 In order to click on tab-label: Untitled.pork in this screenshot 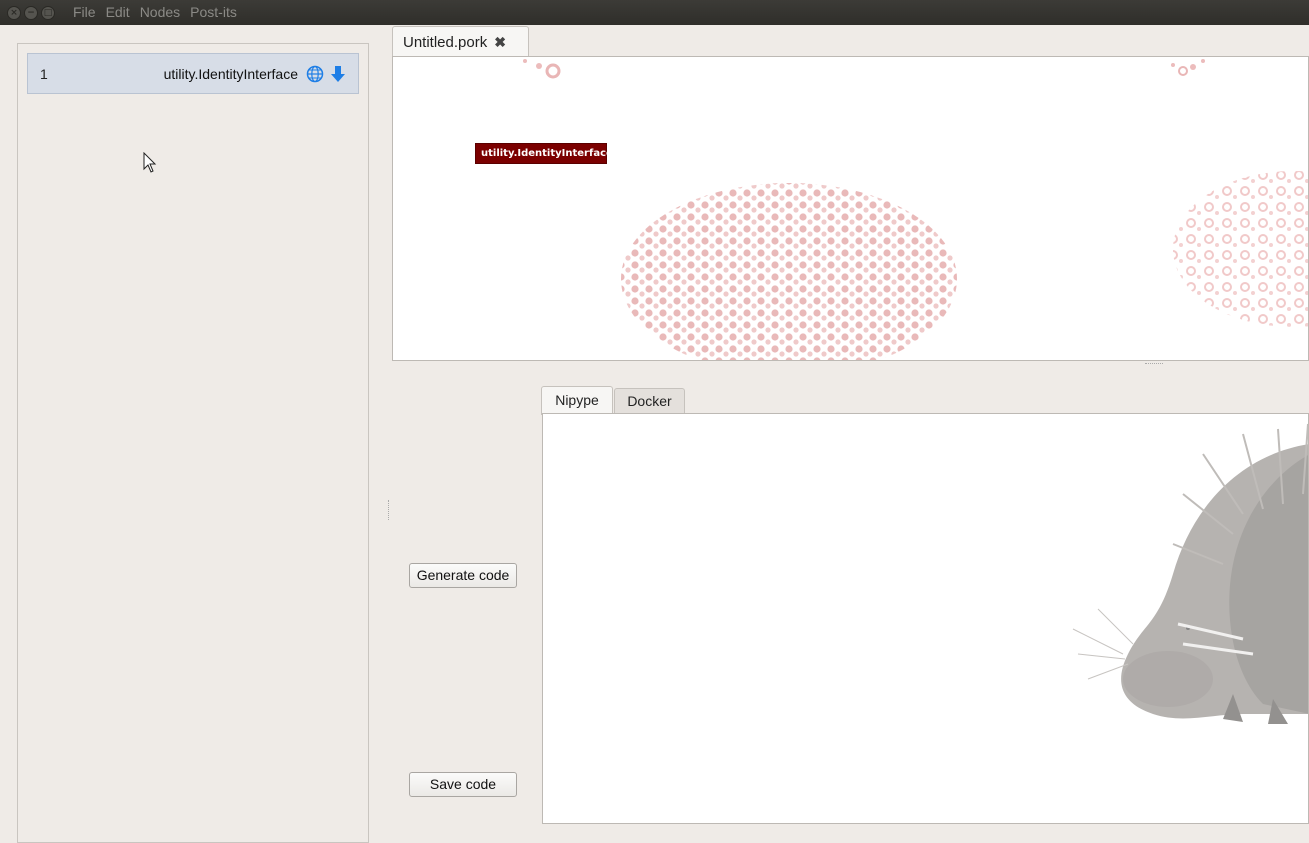, I will do `click(445, 42)`.